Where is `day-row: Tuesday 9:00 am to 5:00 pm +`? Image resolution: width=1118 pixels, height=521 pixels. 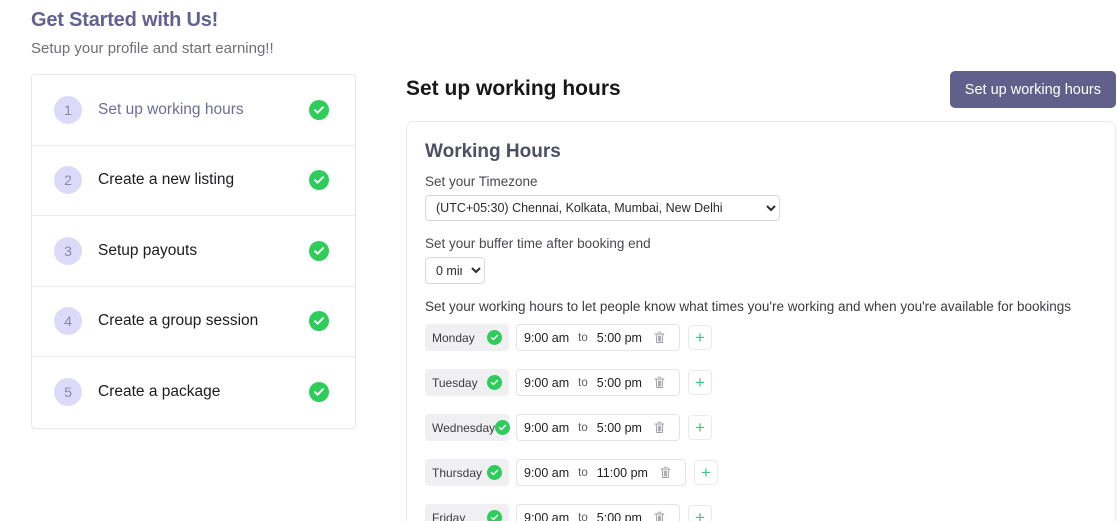 day-row: Tuesday 9:00 am to 5:00 pm + is located at coordinates (761, 382).